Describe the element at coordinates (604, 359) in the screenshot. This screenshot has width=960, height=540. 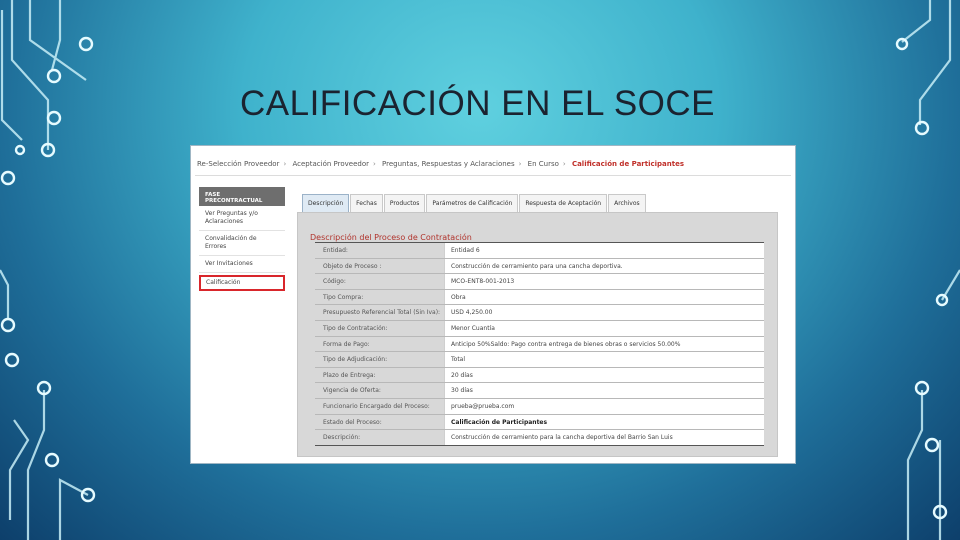
I see `field-value: Total` at that location.